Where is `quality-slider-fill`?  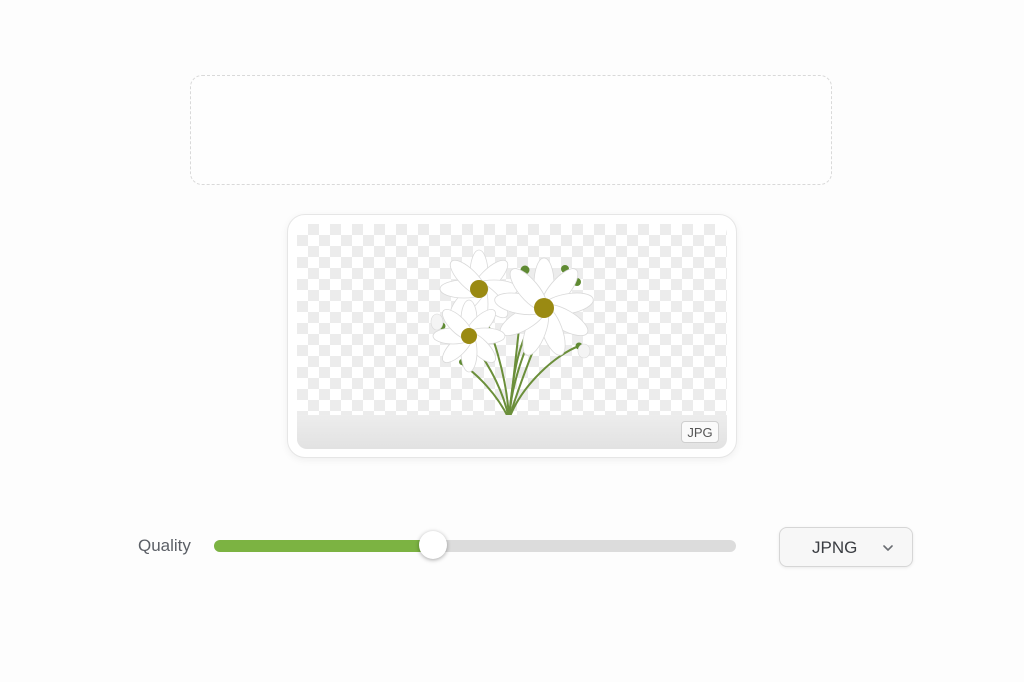 quality-slider-fill is located at coordinates (324, 546).